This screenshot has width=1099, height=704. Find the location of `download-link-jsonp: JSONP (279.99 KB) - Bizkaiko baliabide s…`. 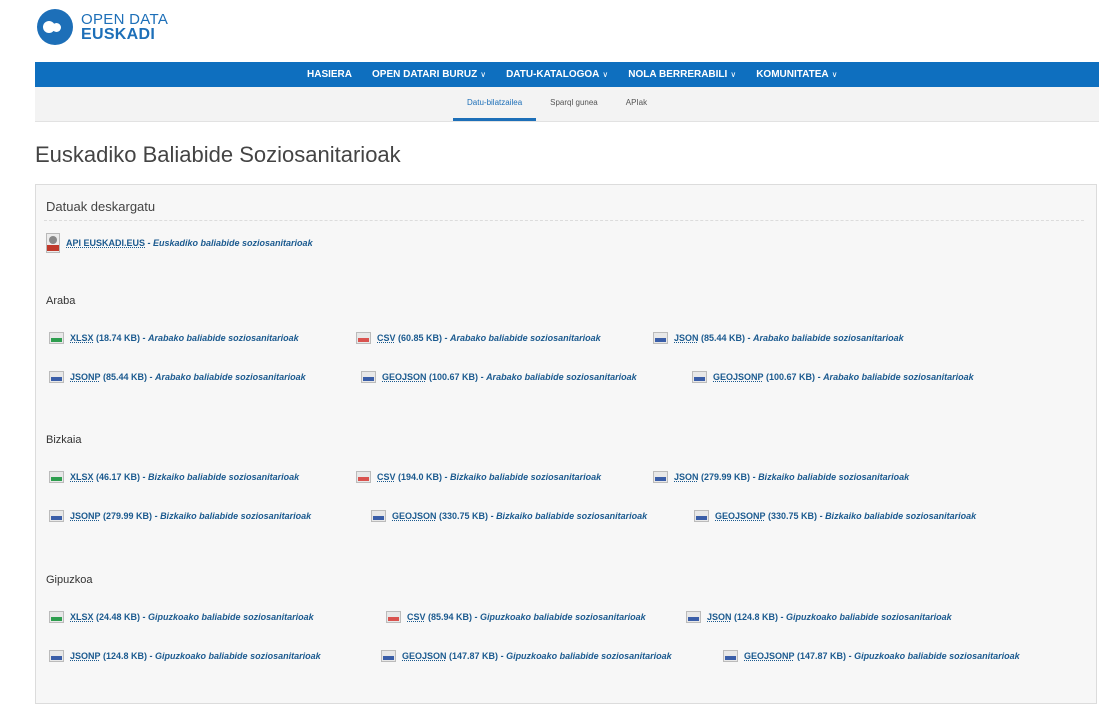

download-link-jsonp: JSONP (279.99 KB) - Bizkaiko baliabide s… is located at coordinates (180, 516).